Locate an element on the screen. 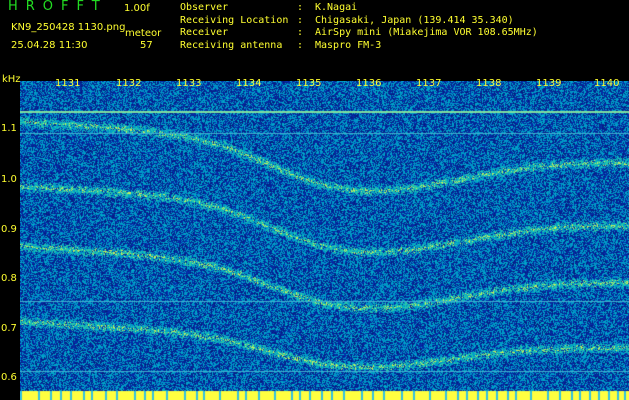 The width and height of the screenshot is (629, 400). app-title: HROFFT is located at coordinates (58, 7).